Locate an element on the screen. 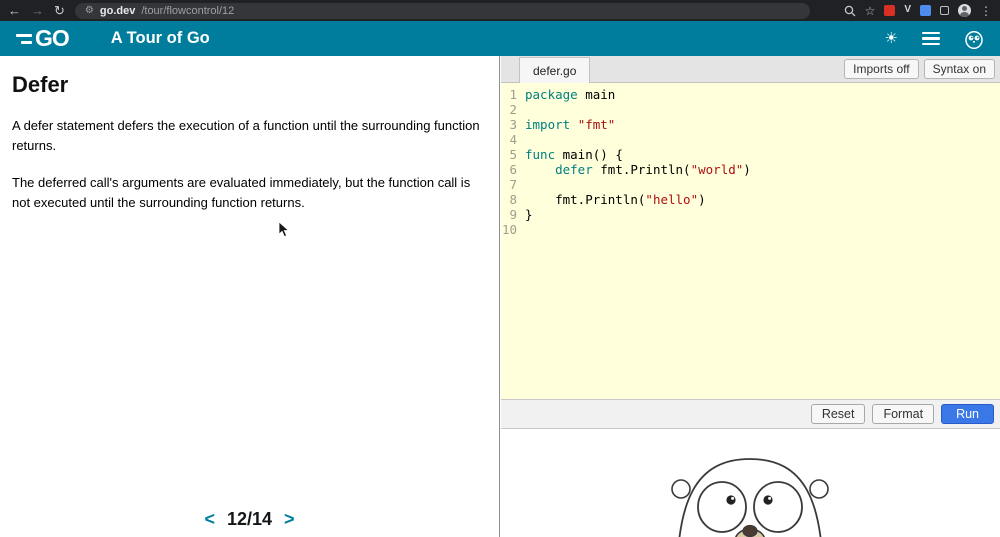 This screenshot has width=1000, height=537. format-button: Format is located at coordinates (903, 414).